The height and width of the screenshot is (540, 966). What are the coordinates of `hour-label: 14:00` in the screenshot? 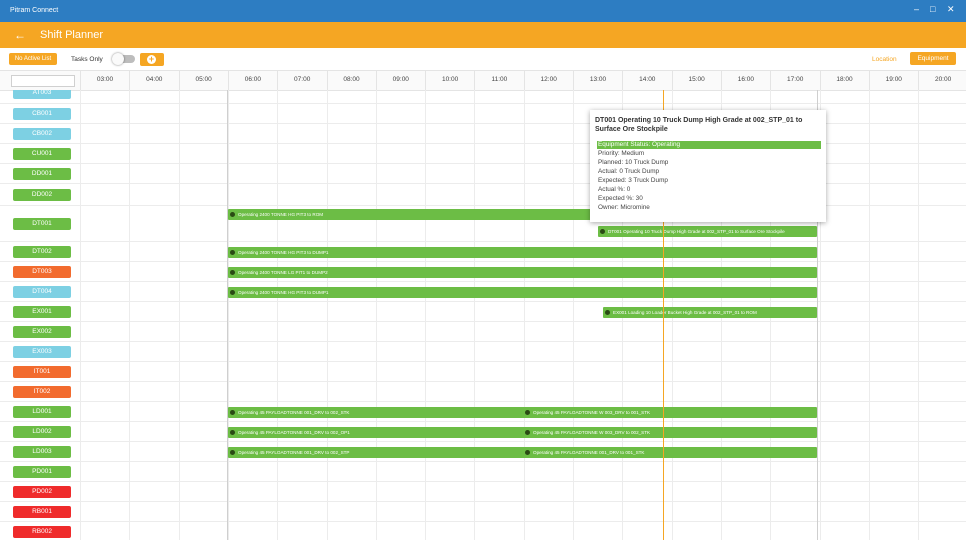 It's located at (647, 79).